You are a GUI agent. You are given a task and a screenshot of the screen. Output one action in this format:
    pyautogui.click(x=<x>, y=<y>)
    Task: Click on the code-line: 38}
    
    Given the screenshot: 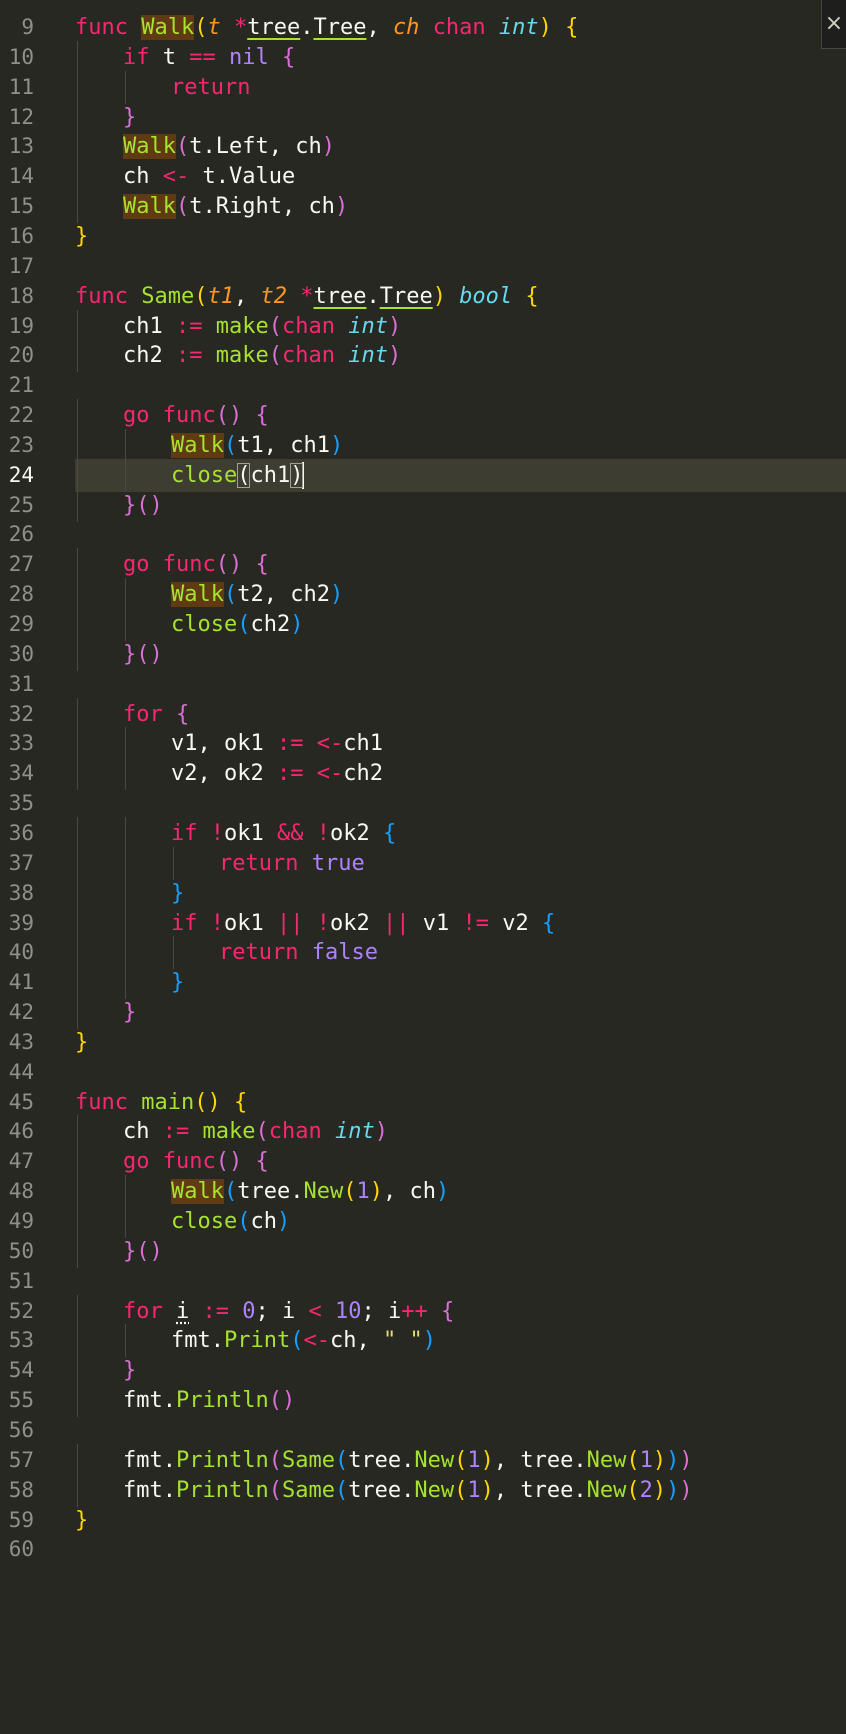 What is the action you would take?
    pyautogui.click(x=423, y=893)
    